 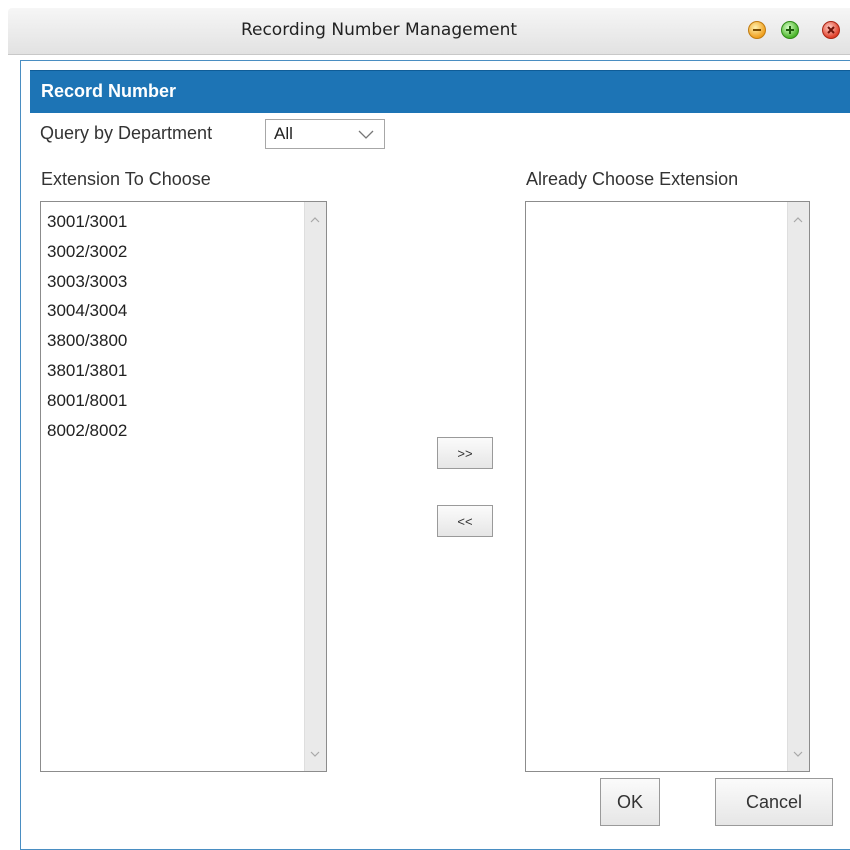 I want to click on add-extension-button: >>, so click(x=465, y=453).